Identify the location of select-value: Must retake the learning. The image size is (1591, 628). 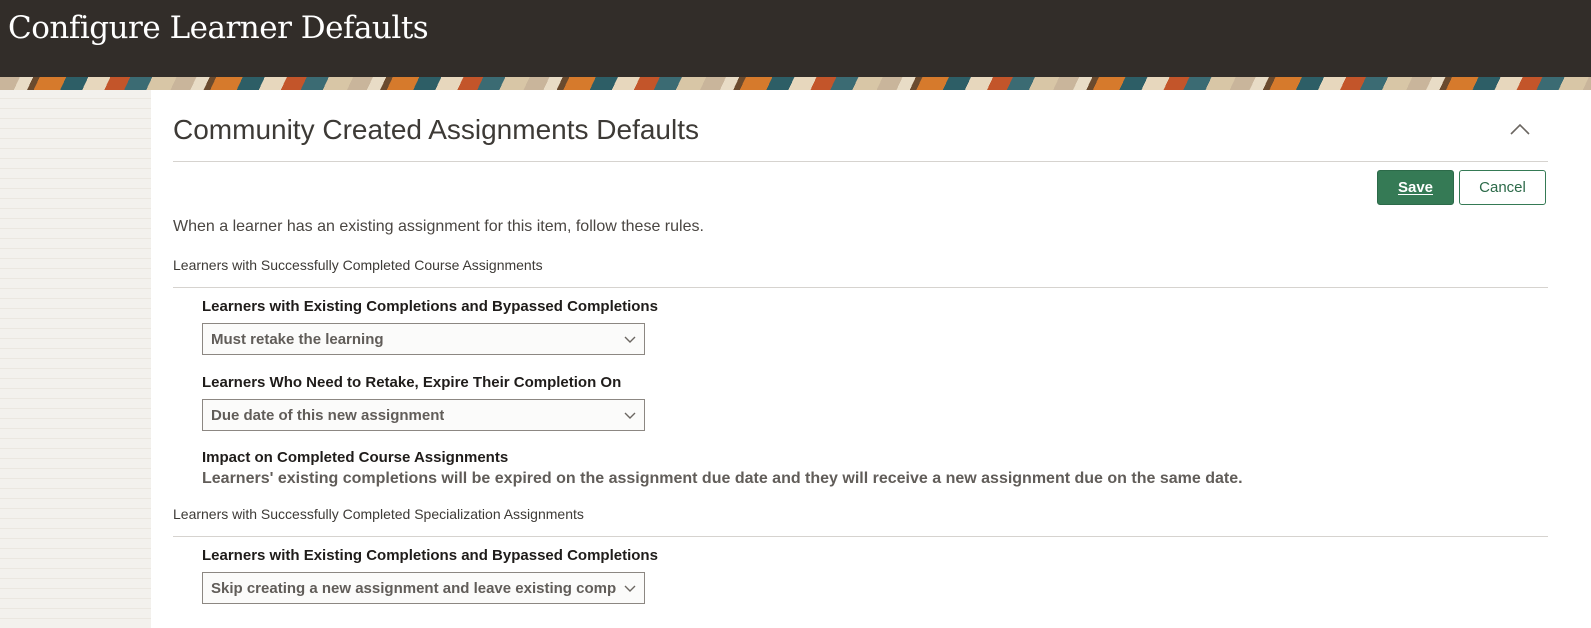
(297, 339).